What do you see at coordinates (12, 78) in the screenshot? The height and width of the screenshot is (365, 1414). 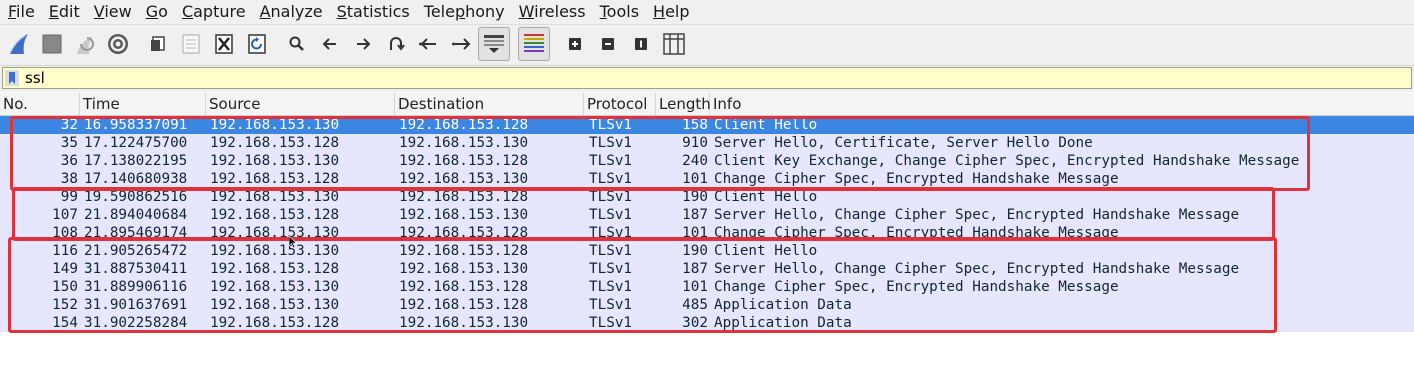 I see `bookmark-icon` at bounding box center [12, 78].